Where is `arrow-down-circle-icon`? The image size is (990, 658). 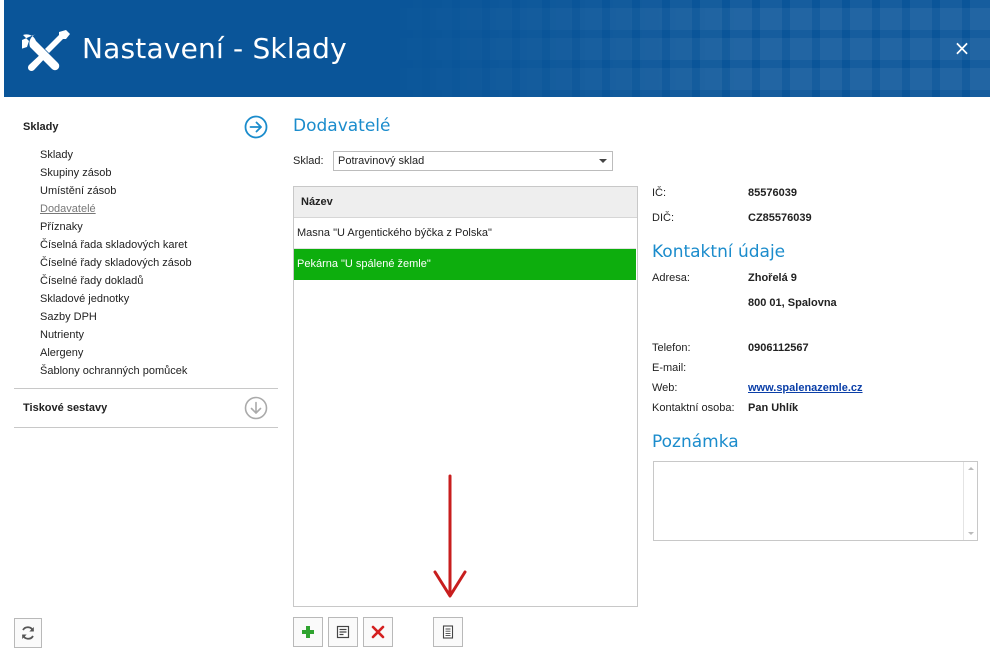
arrow-down-circle-icon is located at coordinates (256, 408).